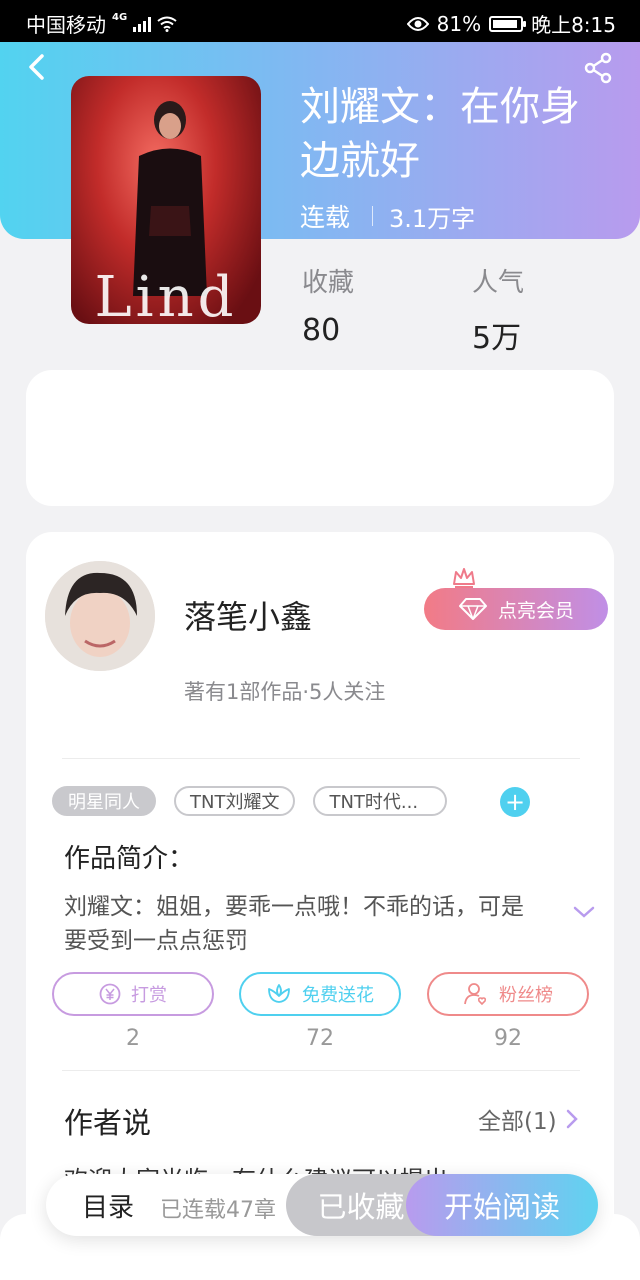 Image resolution: width=640 pixels, height=1280 pixels. Describe the element at coordinates (142, 24) in the screenshot. I see `signal-icon` at that location.